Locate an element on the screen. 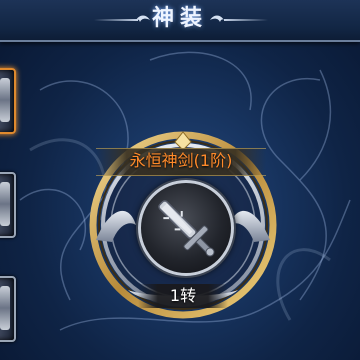 Image resolution: width=360 pixels, height=360 pixels. header-bar: 神装 is located at coordinates (180, 21).